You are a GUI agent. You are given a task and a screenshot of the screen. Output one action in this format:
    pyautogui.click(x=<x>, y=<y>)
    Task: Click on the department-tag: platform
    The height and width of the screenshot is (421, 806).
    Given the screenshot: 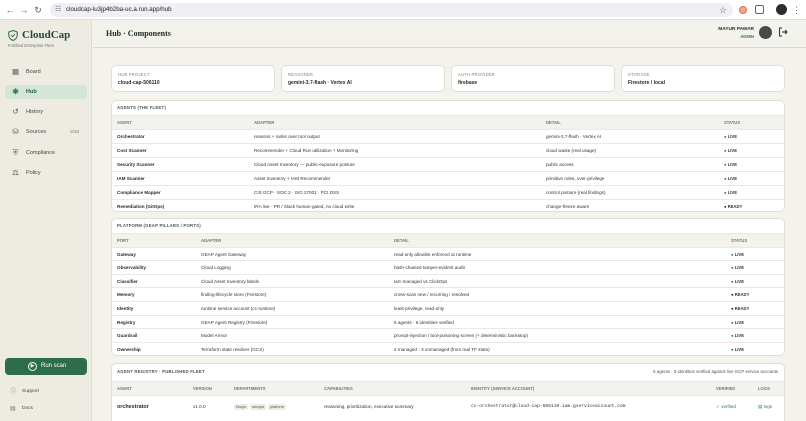 What is the action you would take?
    pyautogui.click(x=277, y=407)
    